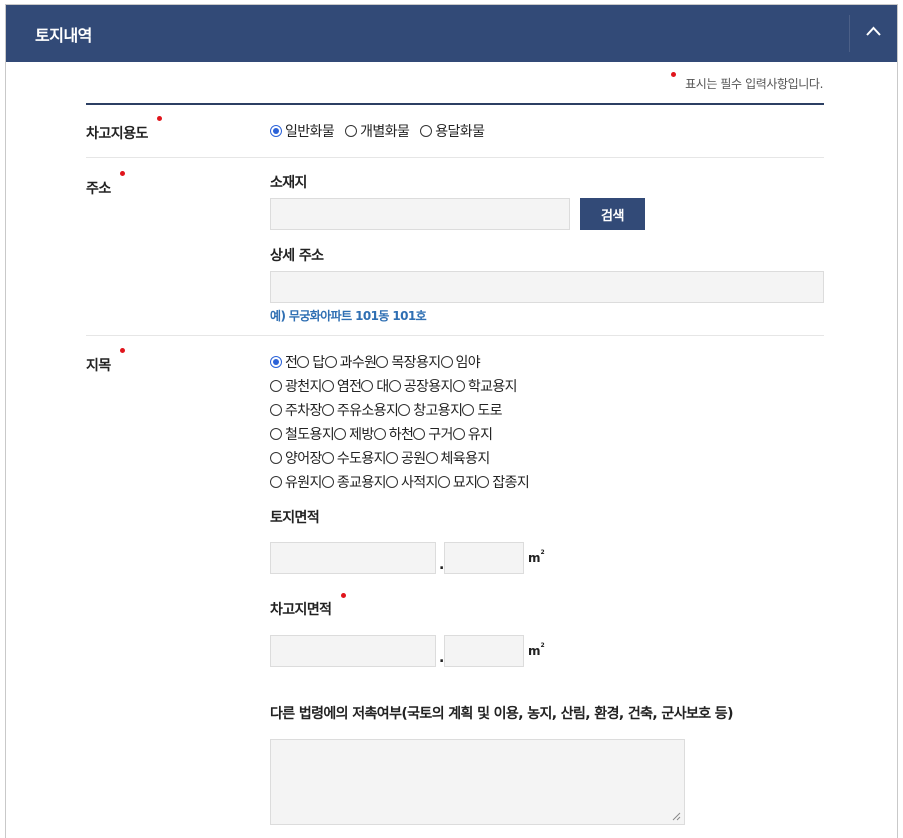  I want to click on usage-option-yongdal: 용달화물, so click(452, 131).